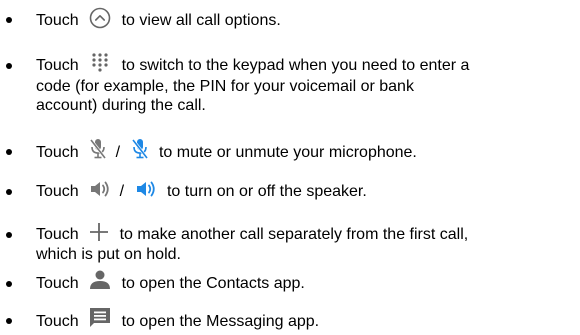  What do you see at coordinates (118, 153) in the screenshot?
I see `item-3-sep: /` at bounding box center [118, 153].